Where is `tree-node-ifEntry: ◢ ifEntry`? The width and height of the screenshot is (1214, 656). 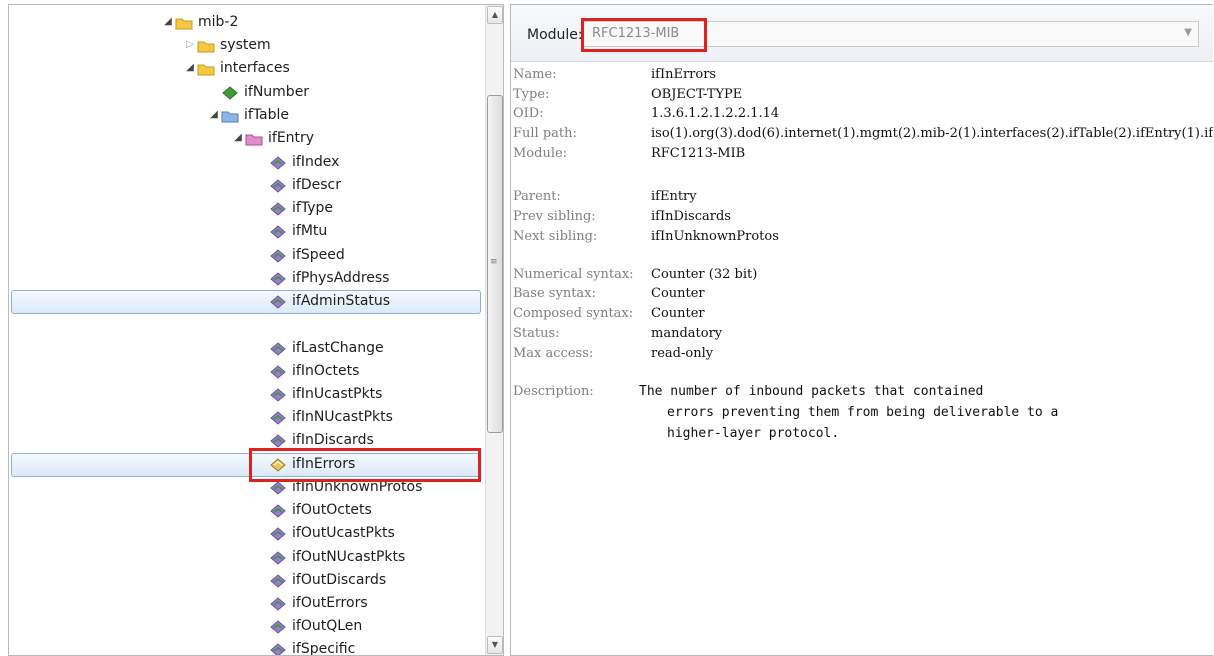 tree-node-ifEntry: ◢ ifEntry is located at coordinates (272, 138).